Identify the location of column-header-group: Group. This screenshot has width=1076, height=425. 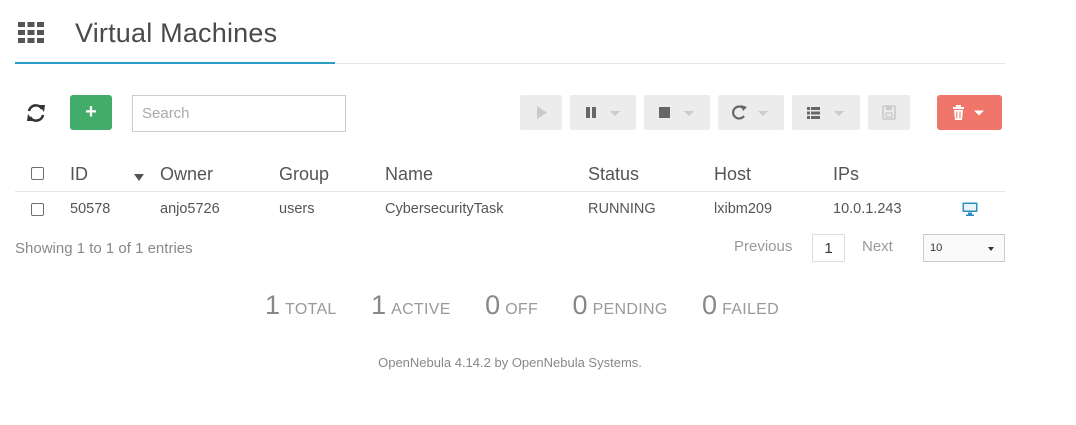
(304, 174).